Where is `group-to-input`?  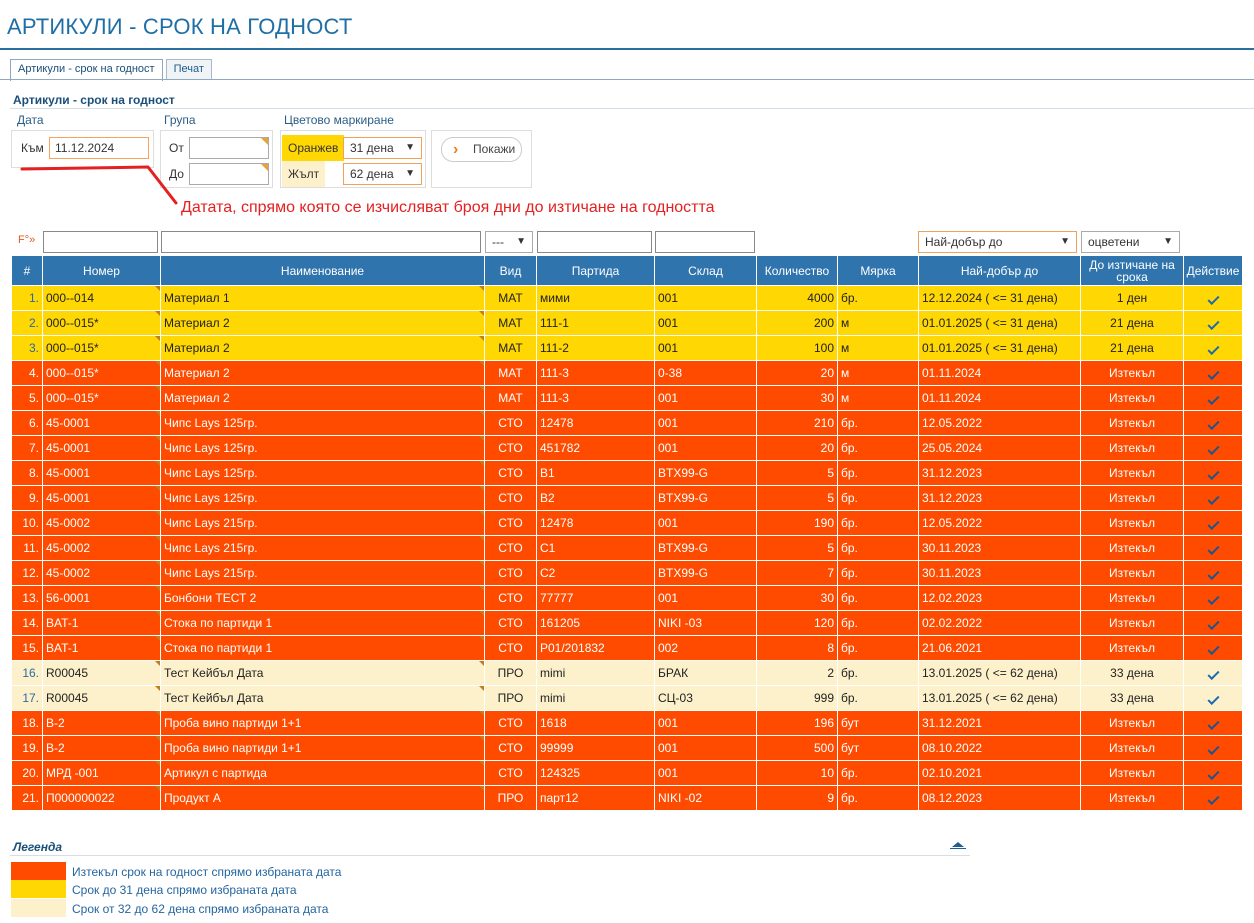
group-to-input is located at coordinates (229, 174).